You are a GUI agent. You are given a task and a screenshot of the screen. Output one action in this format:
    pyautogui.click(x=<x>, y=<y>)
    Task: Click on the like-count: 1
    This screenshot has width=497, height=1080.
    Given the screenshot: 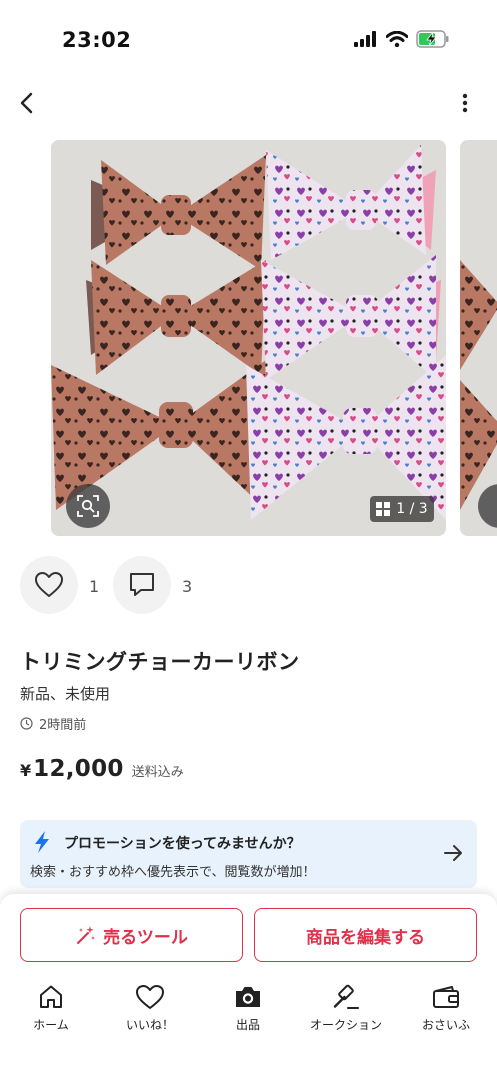 What is the action you would take?
    pyautogui.click(x=94, y=586)
    